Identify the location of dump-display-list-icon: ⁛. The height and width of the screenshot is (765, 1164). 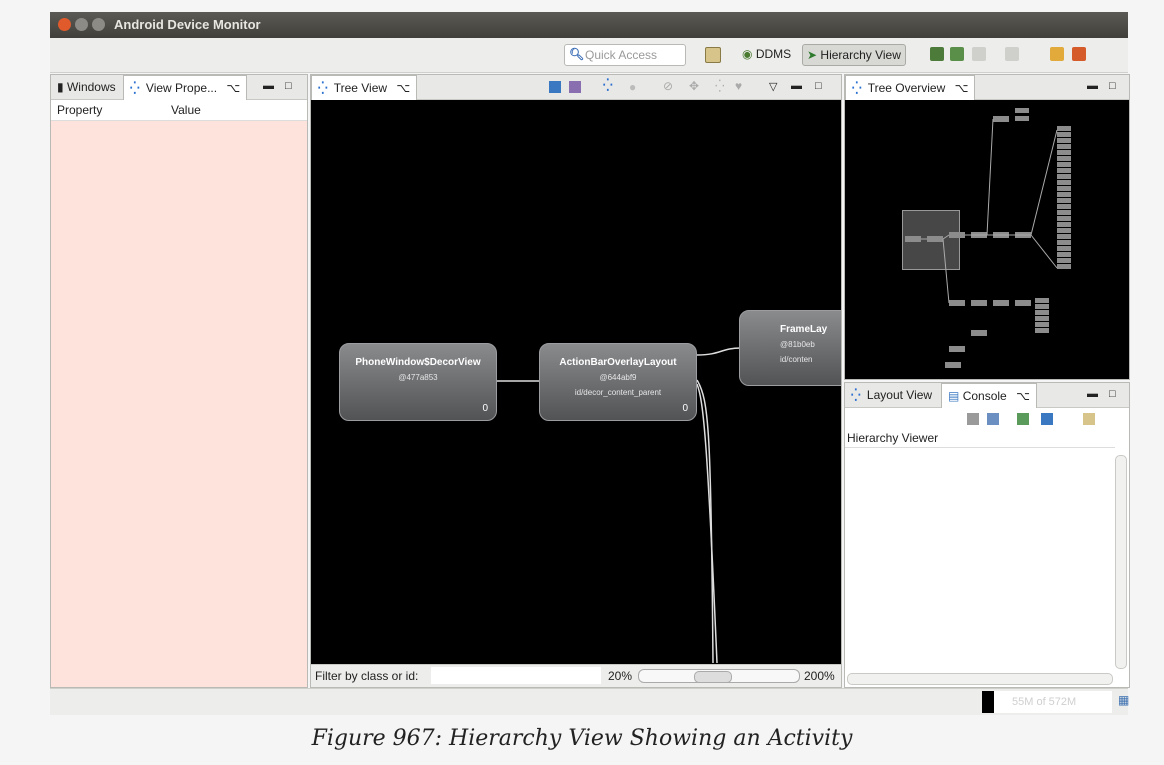
(720, 86).